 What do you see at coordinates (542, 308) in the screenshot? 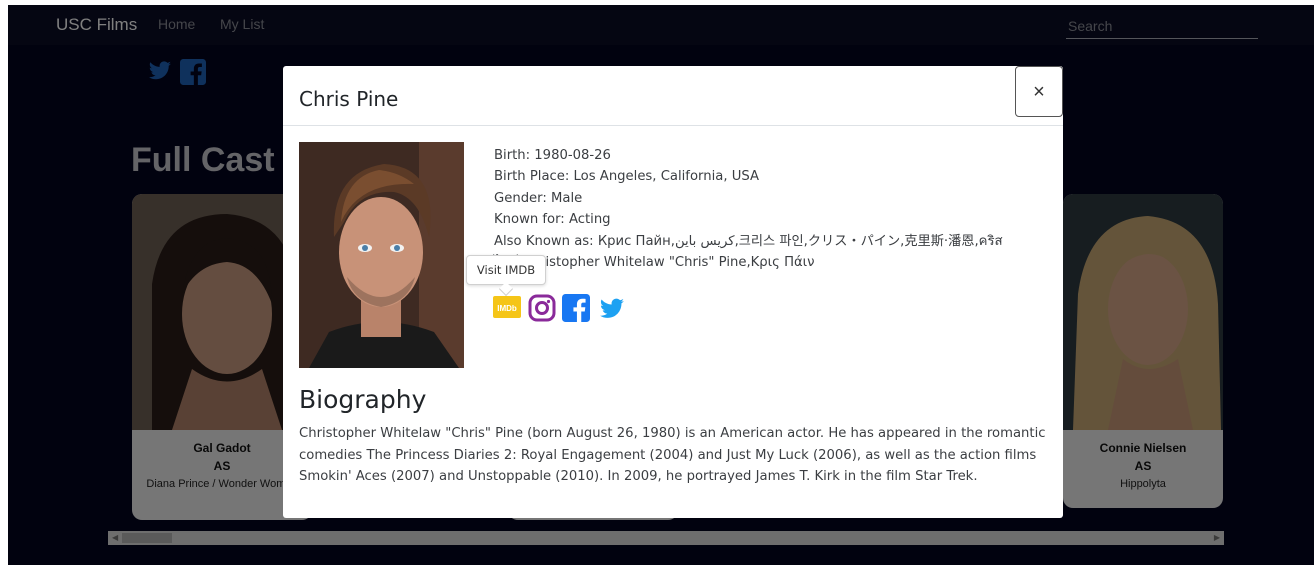
I see `instagram-icon` at bounding box center [542, 308].